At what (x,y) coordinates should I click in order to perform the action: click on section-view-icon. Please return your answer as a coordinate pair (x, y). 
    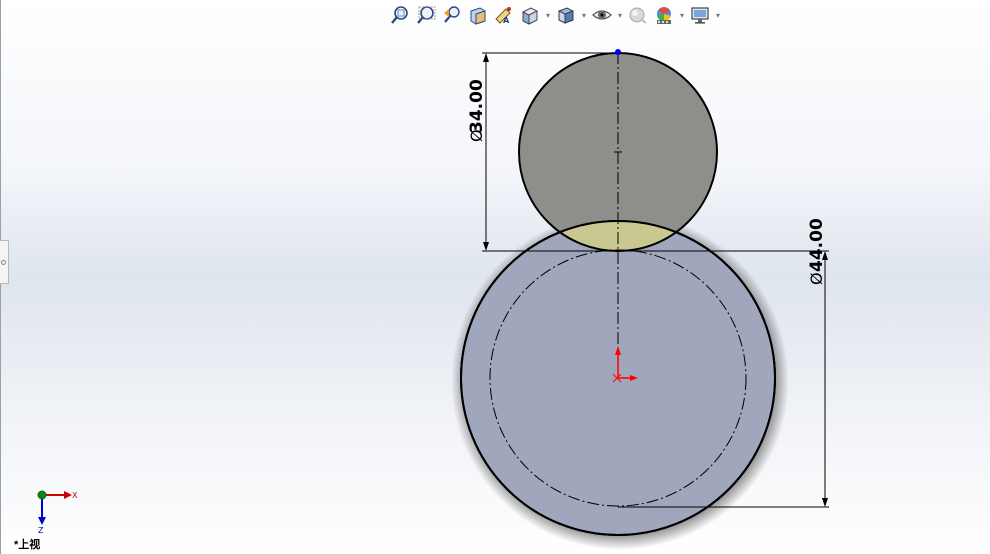
    Looking at the image, I should click on (478, 16).